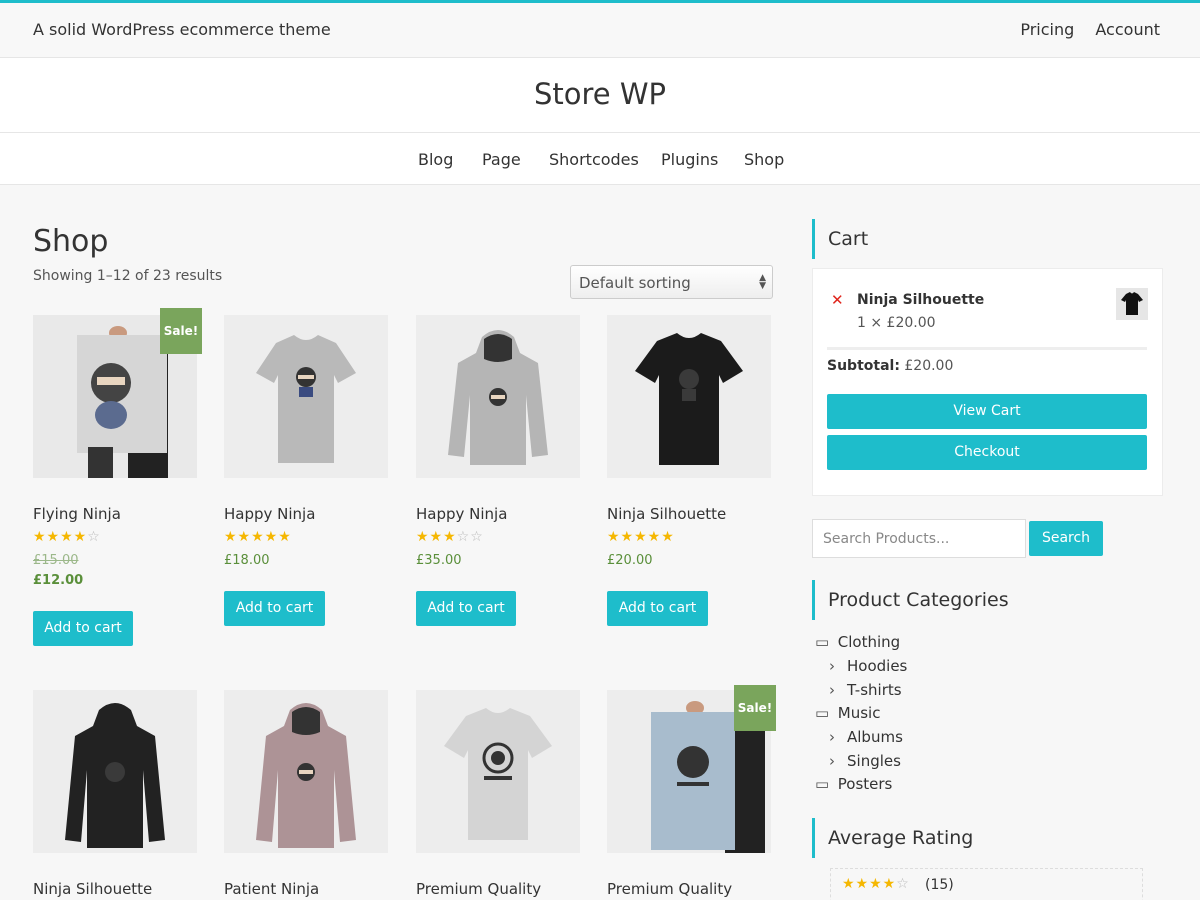 The image size is (1200, 900). What do you see at coordinates (920, 300) in the screenshot?
I see `cart-item-name: Ninja Silhouette` at bounding box center [920, 300].